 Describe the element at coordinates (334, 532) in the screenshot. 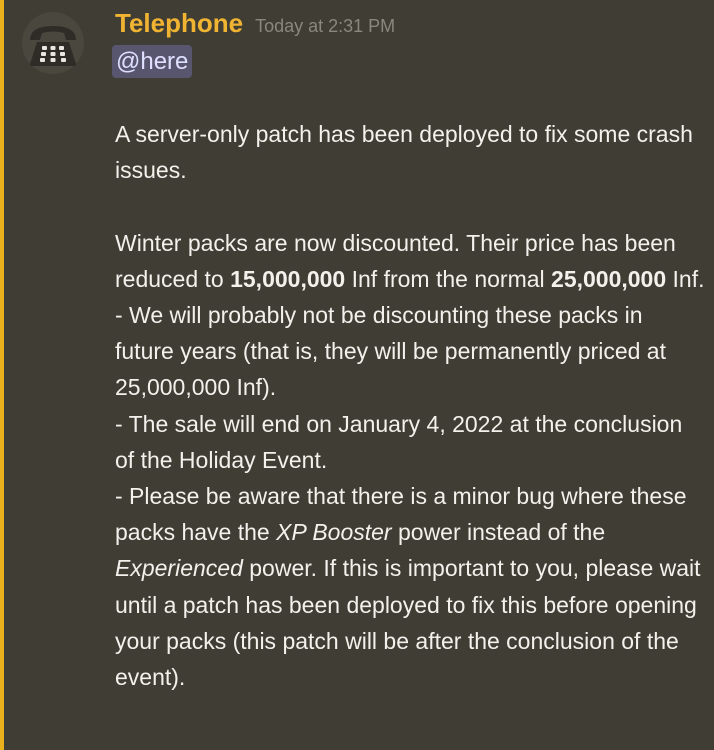

I see `xp-booster-power: XP Booster` at that location.